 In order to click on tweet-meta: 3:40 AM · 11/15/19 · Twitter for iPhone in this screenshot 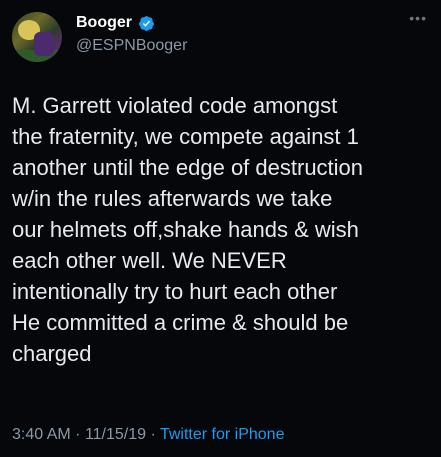, I will do `click(148, 435)`.